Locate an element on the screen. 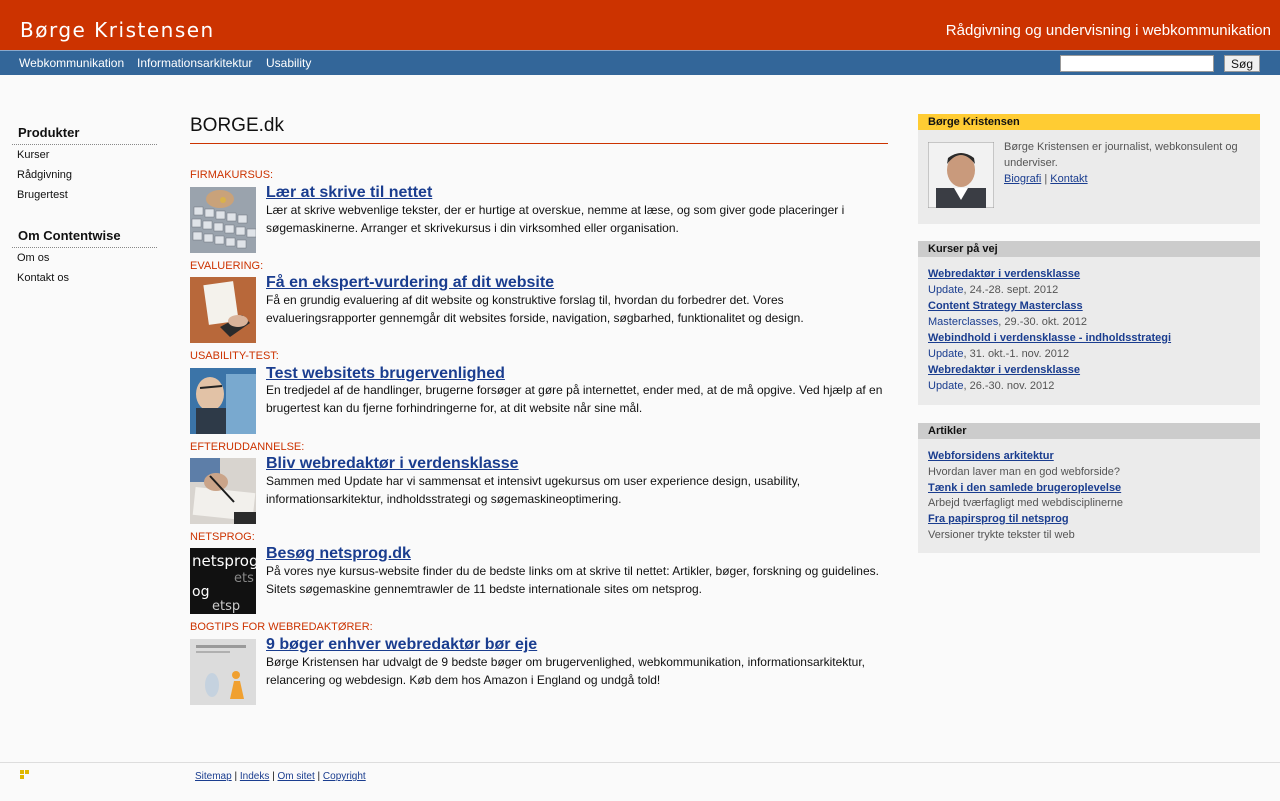 The height and width of the screenshot is (801, 1280). search-input is located at coordinates (1137, 63).